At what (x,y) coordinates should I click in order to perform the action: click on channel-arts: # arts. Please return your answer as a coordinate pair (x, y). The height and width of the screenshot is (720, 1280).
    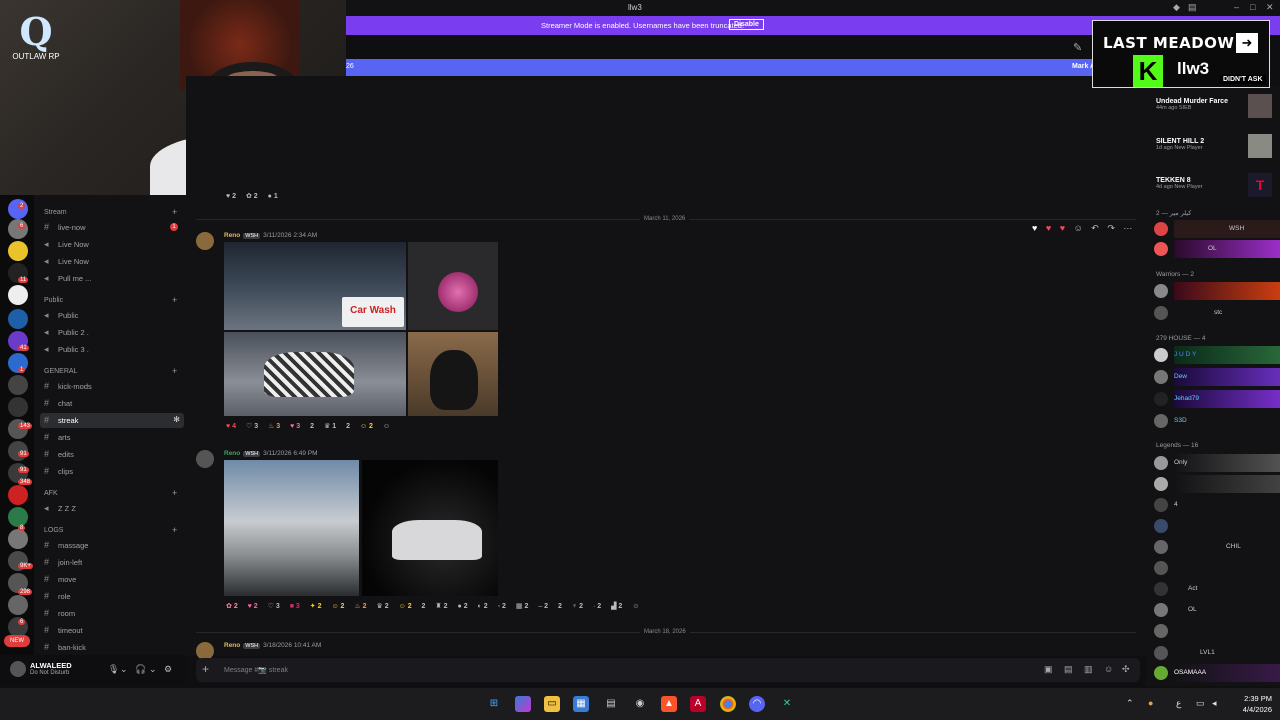
    Looking at the image, I should click on (112, 437).